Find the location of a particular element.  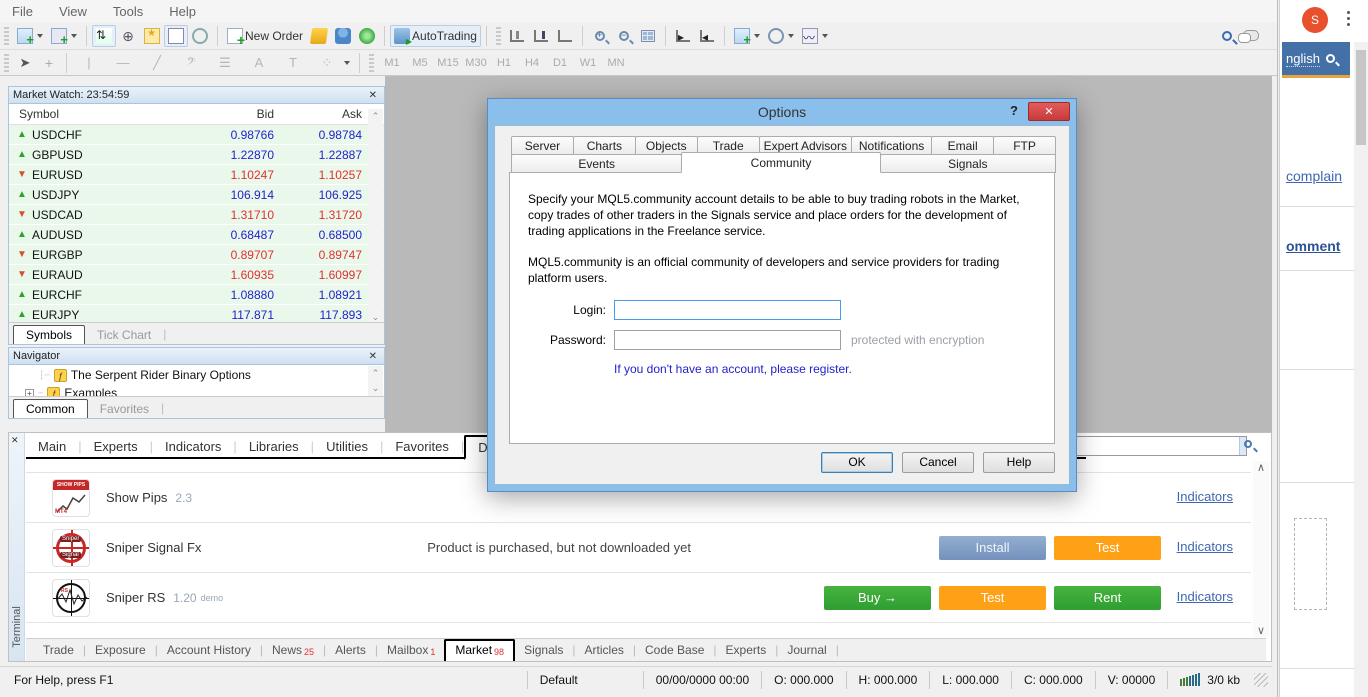

data-window-button is located at coordinates (176, 35).